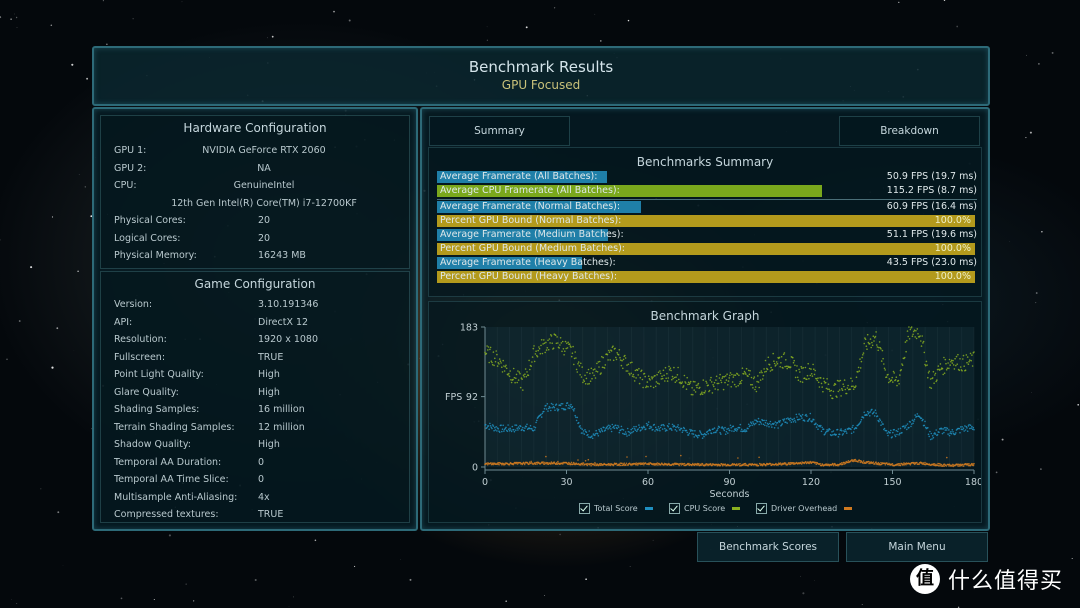 The width and height of the screenshot is (1080, 608). Describe the element at coordinates (171, 479) in the screenshot. I see `game-row-label: Temporal AA Time Slice:` at that location.